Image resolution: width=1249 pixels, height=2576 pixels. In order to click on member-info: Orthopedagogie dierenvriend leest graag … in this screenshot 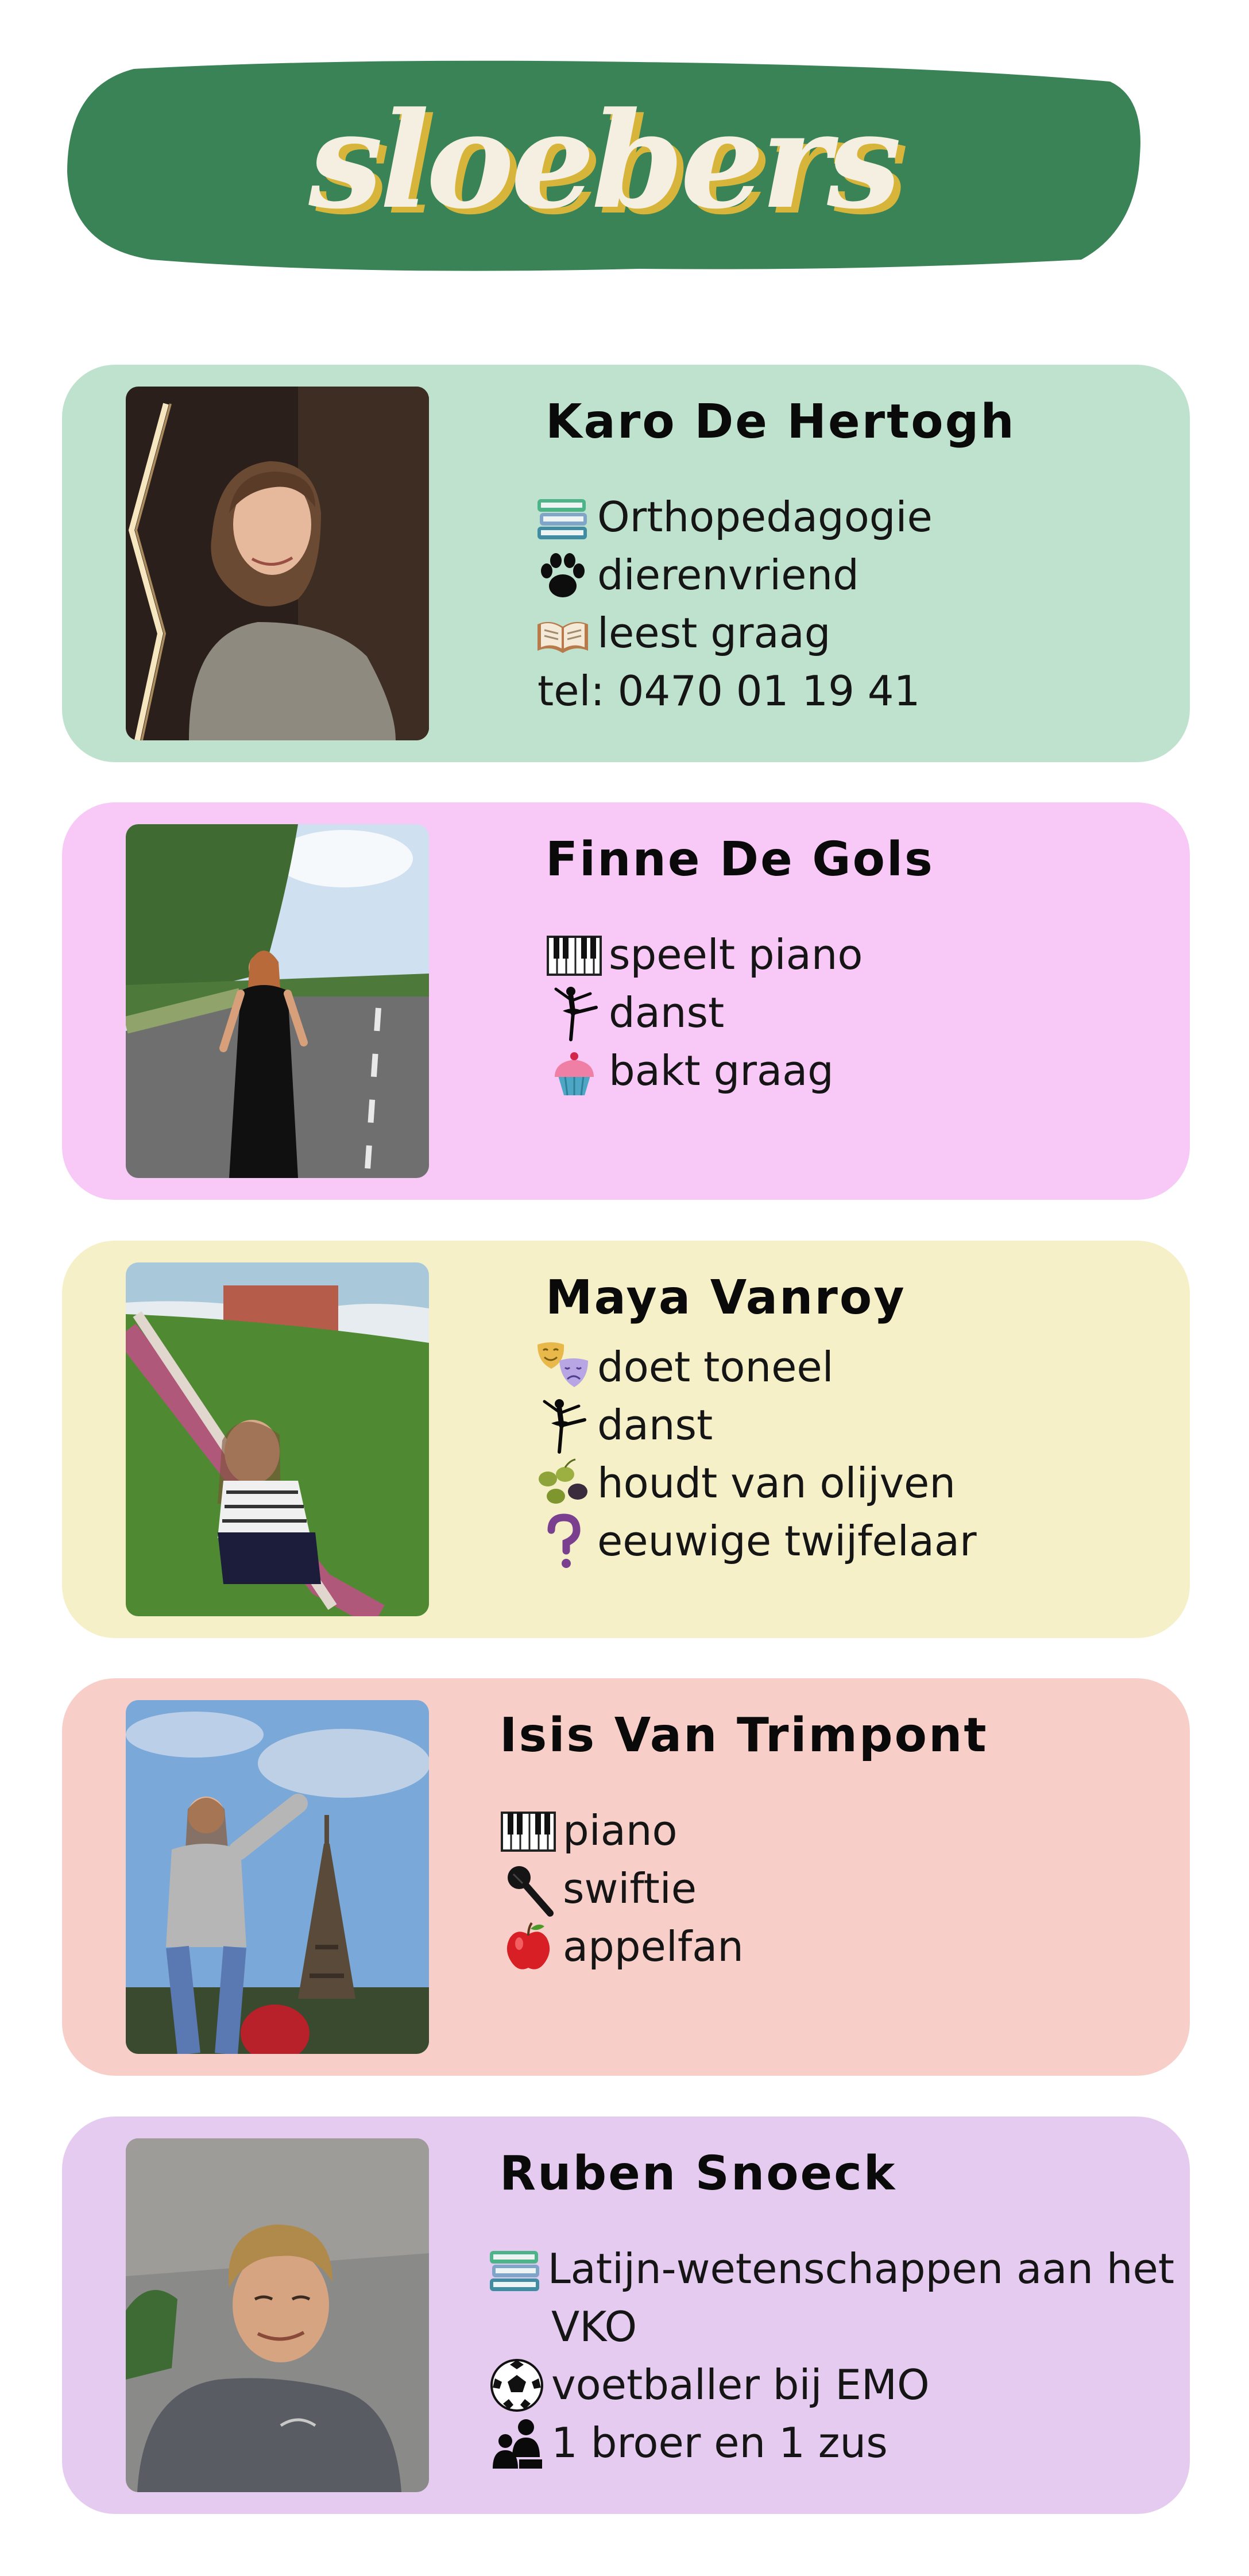, I will do `click(731, 604)`.